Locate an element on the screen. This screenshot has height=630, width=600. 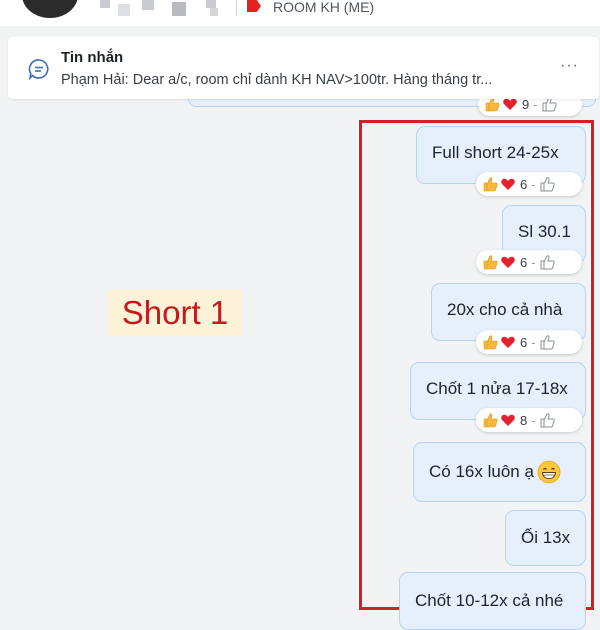
message-bubble: Chốt 10-12x cả nhé is located at coordinates (492, 601).